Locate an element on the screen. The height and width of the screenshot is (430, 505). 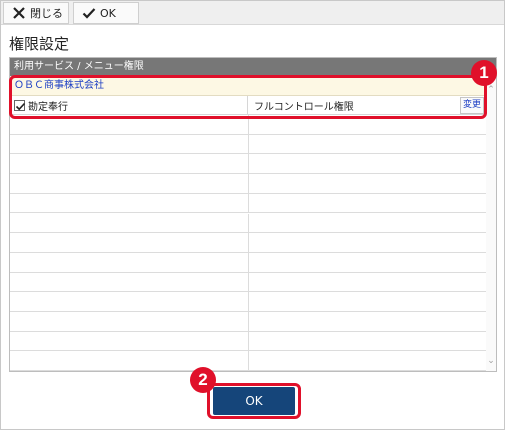
toolbar-ok-label: OK is located at coordinates (108, 13).